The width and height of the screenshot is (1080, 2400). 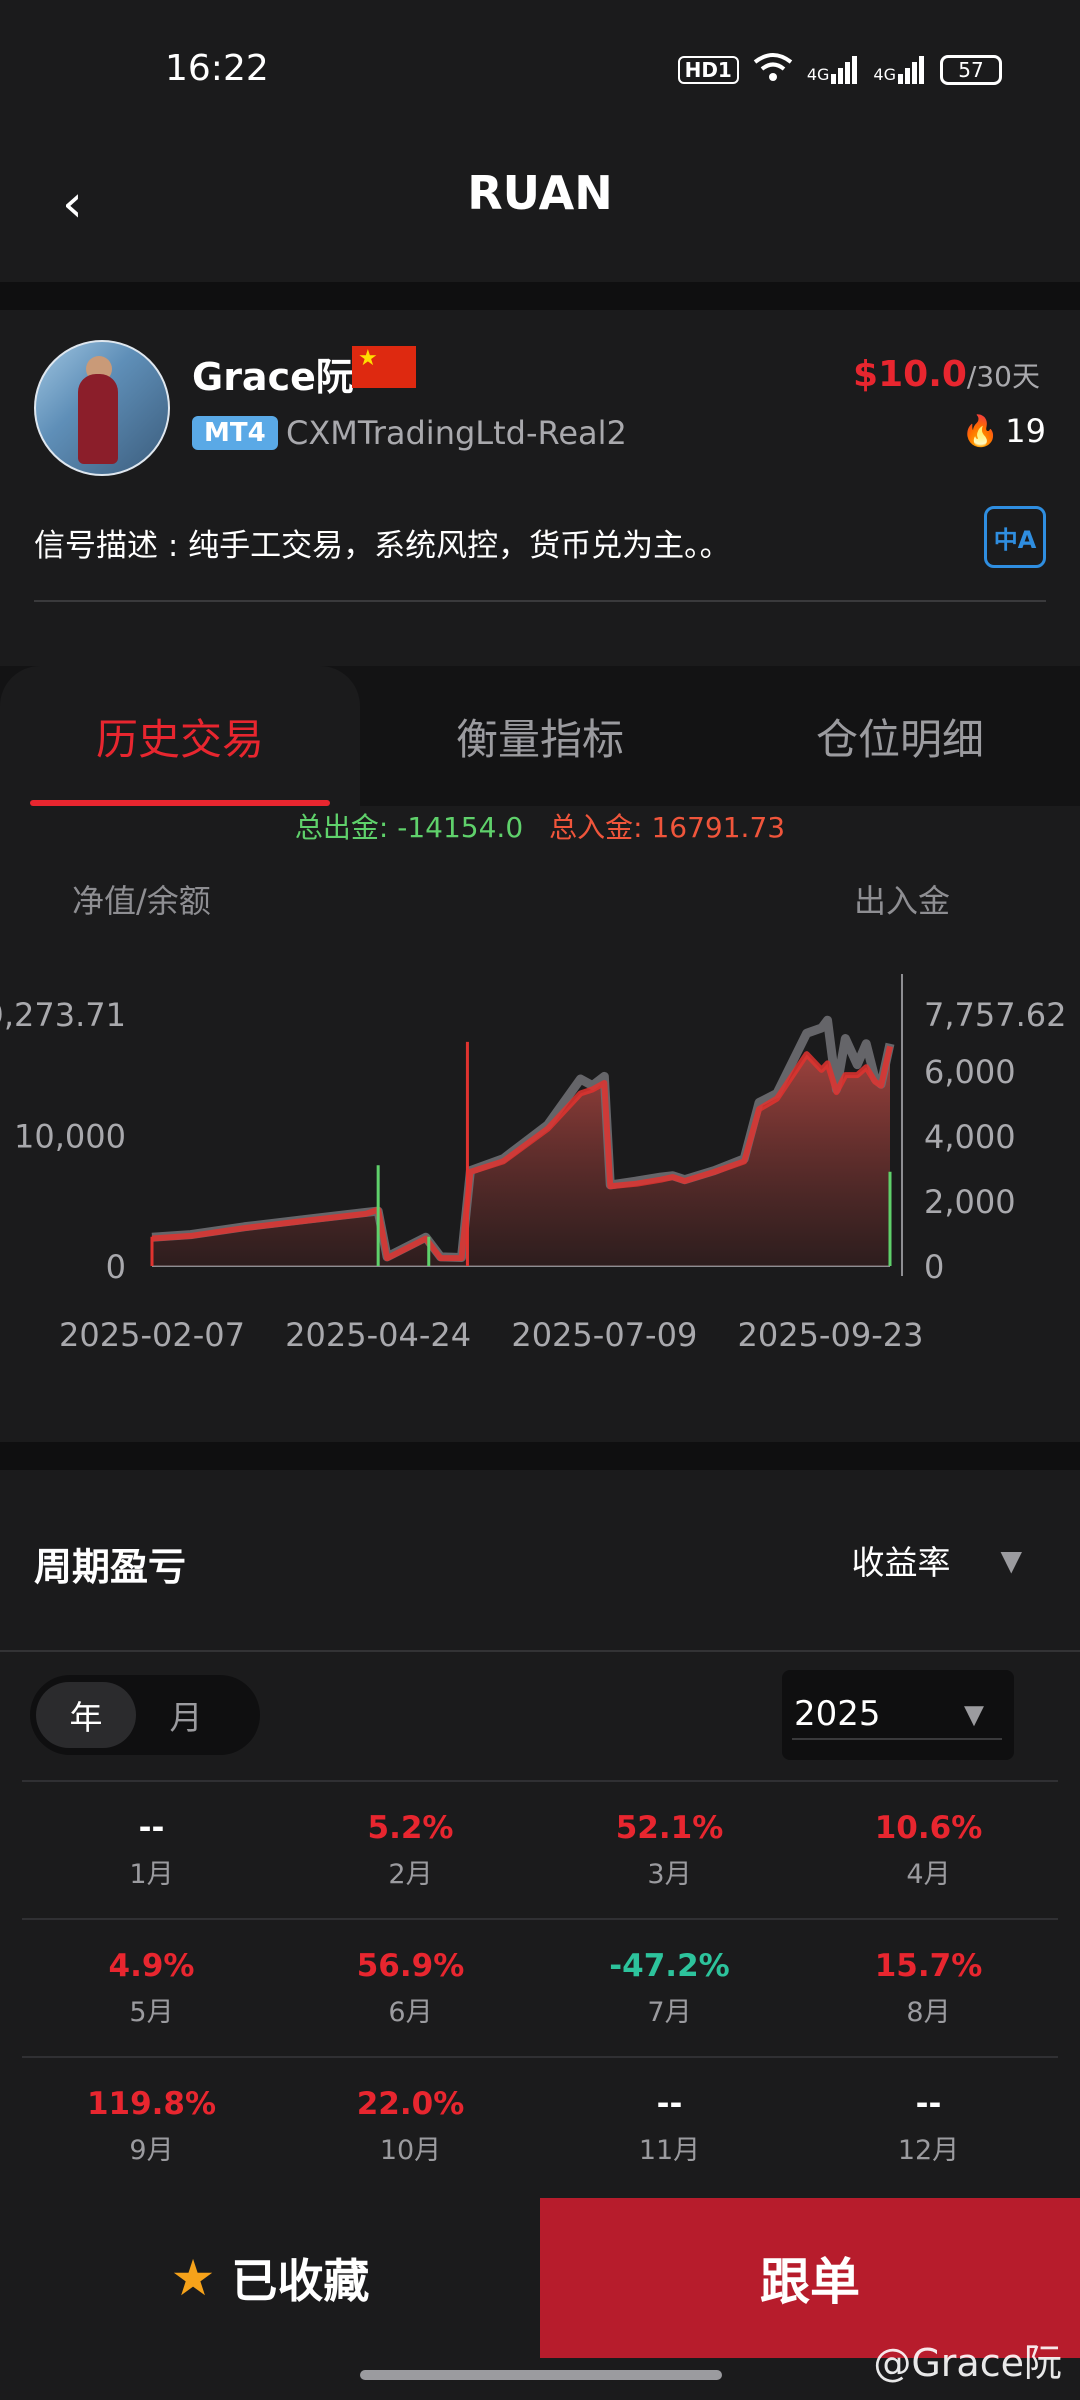 I want to click on toggle-month: 月, so click(x=186, y=1715).